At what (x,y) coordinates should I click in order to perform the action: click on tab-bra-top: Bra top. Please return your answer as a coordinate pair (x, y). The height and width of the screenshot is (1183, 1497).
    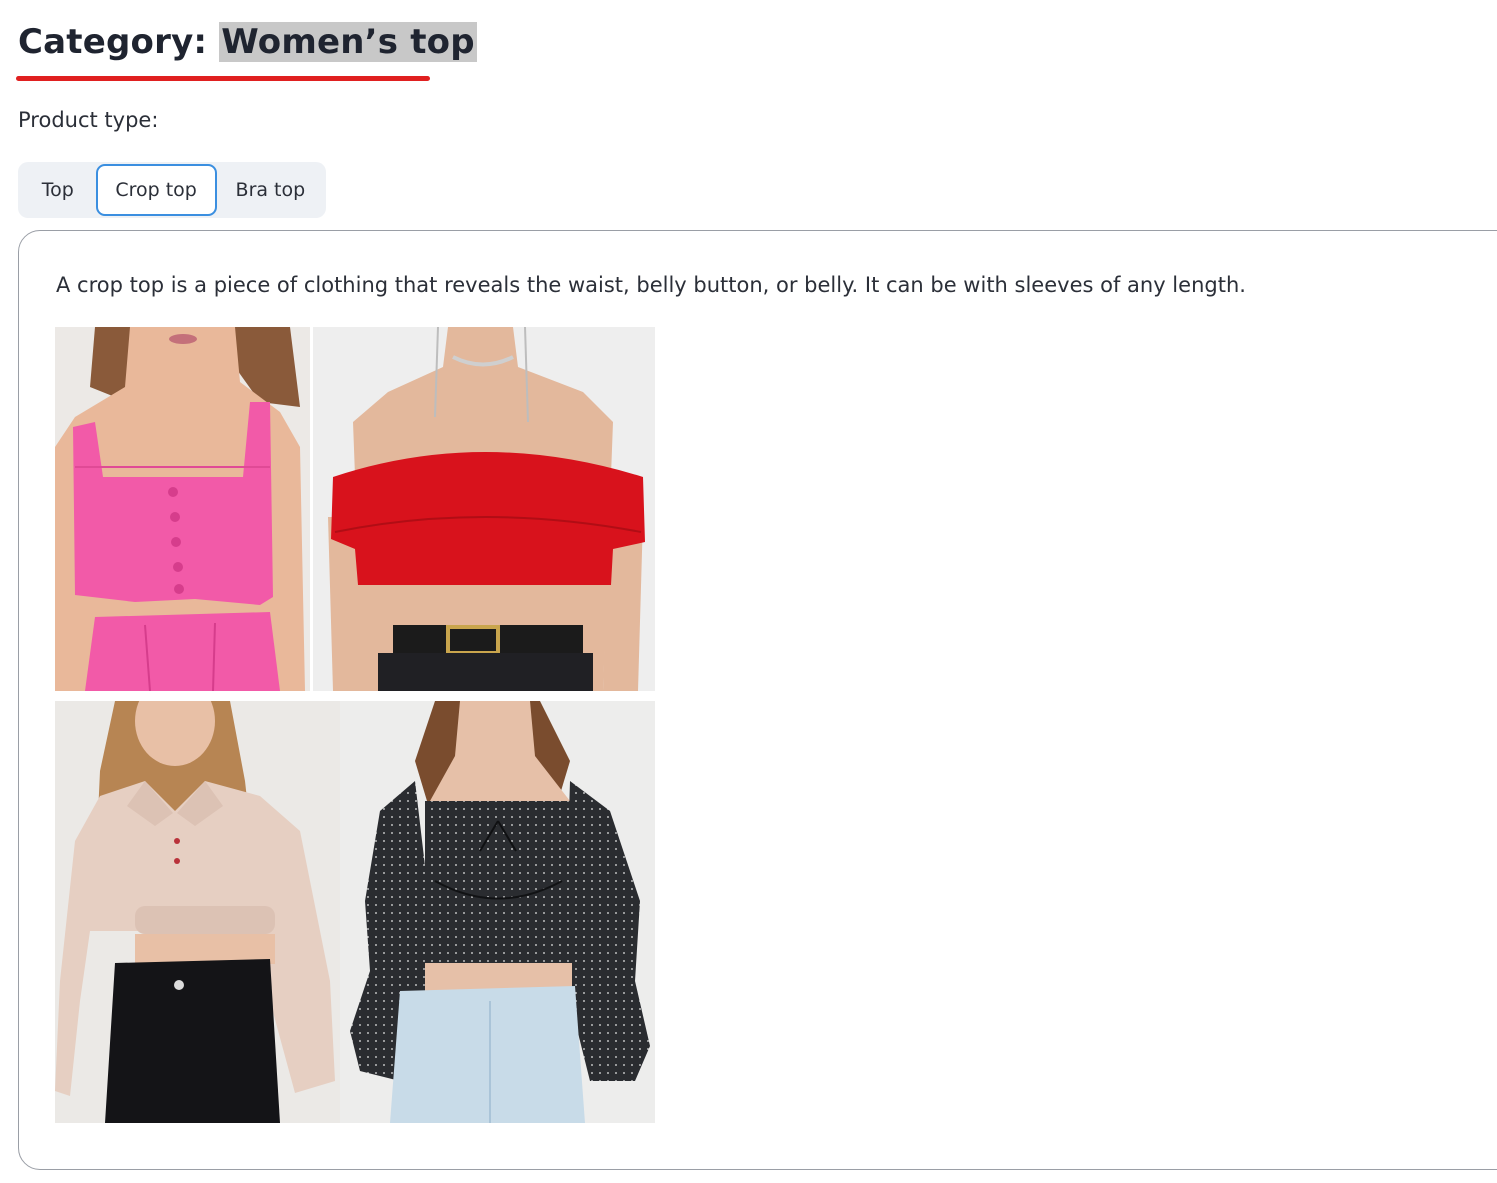
    Looking at the image, I should click on (270, 190).